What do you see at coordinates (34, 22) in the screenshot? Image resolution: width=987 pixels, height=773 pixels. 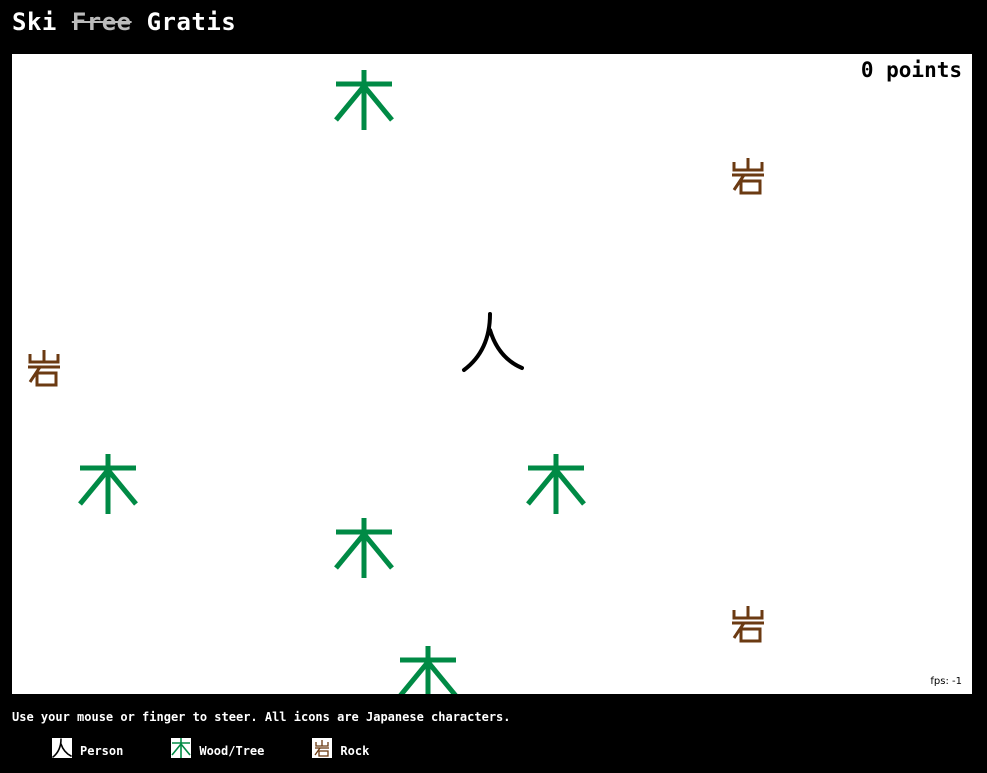 I see `title-word-ski: Ski` at bounding box center [34, 22].